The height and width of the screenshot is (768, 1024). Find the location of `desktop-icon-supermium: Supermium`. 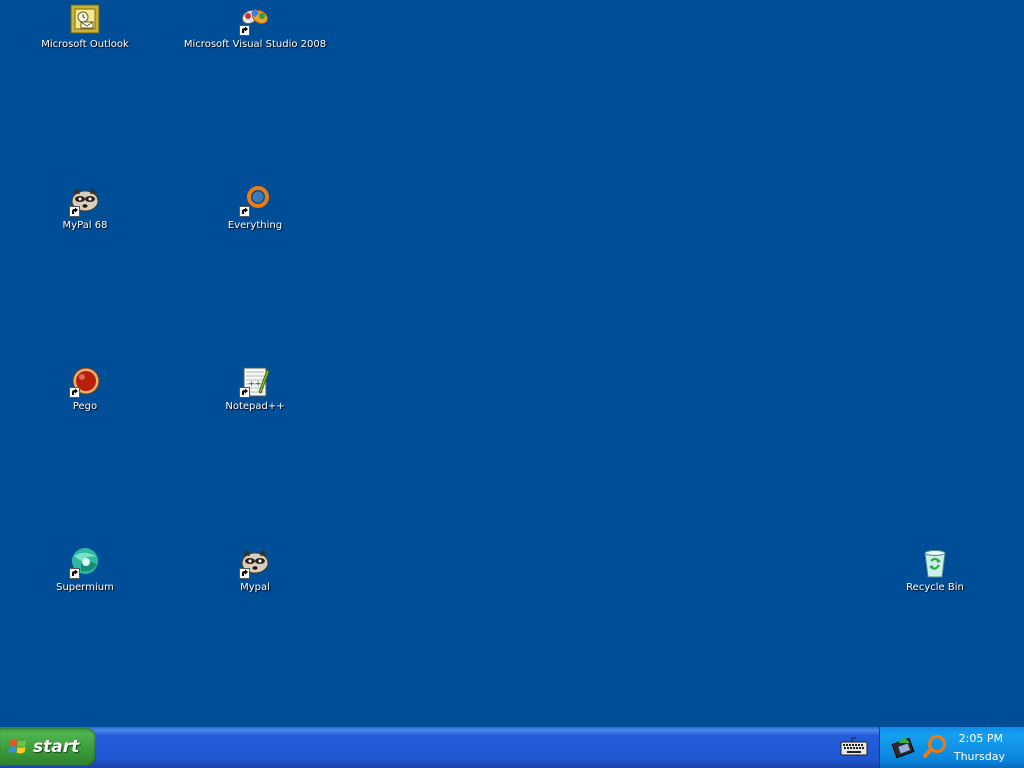

desktop-icon-supermium: Supermium is located at coordinates (85, 570).